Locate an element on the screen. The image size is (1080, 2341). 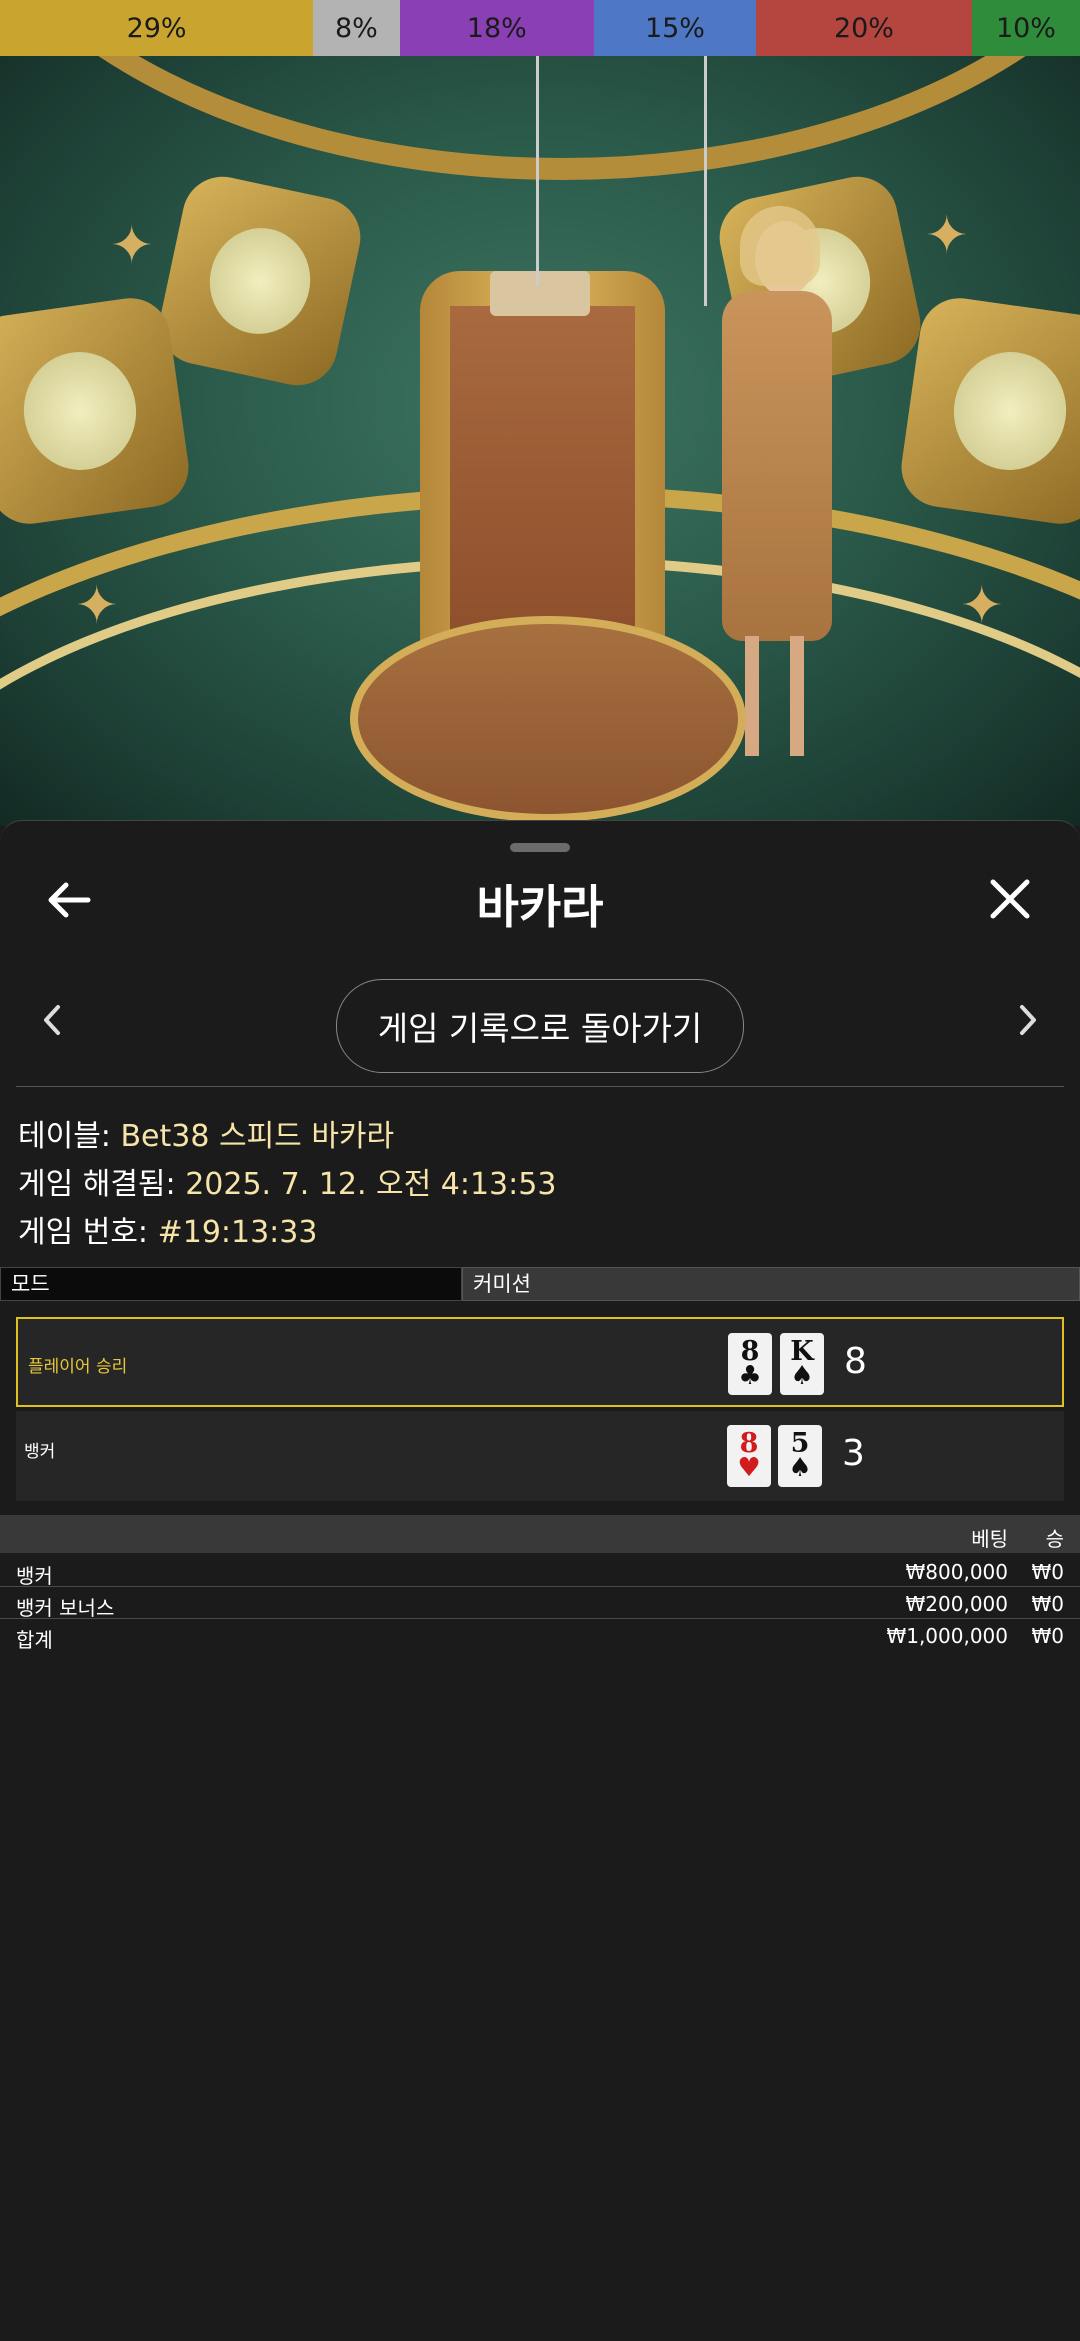
banker-result-label: 뱅커 is located at coordinates (40, 1452).